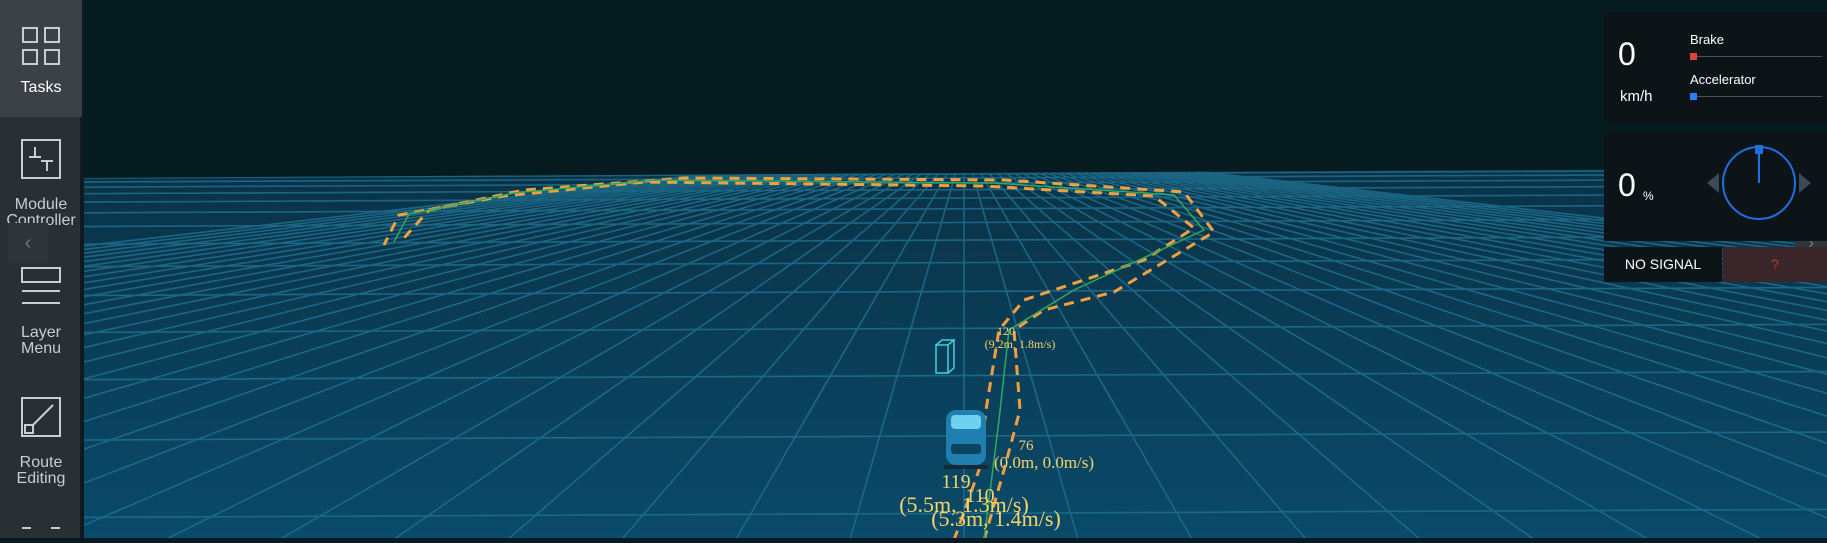 This screenshot has height=543, width=1827. Describe the element at coordinates (1775, 264) in the screenshot. I see `traffic-light-indicator: ?` at that location.